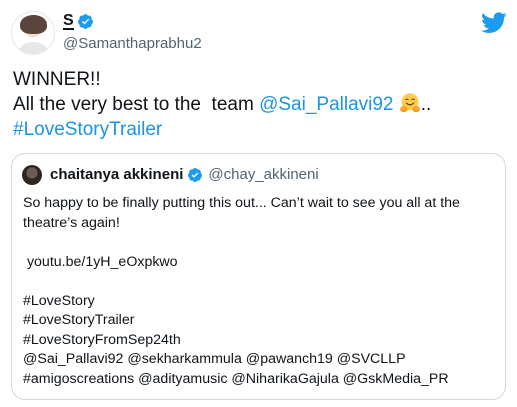 The image size is (517, 407). What do you see at coordinates (33, 33) in the screenshot?
I see `author-avatar` at bounding box center [33, 33].